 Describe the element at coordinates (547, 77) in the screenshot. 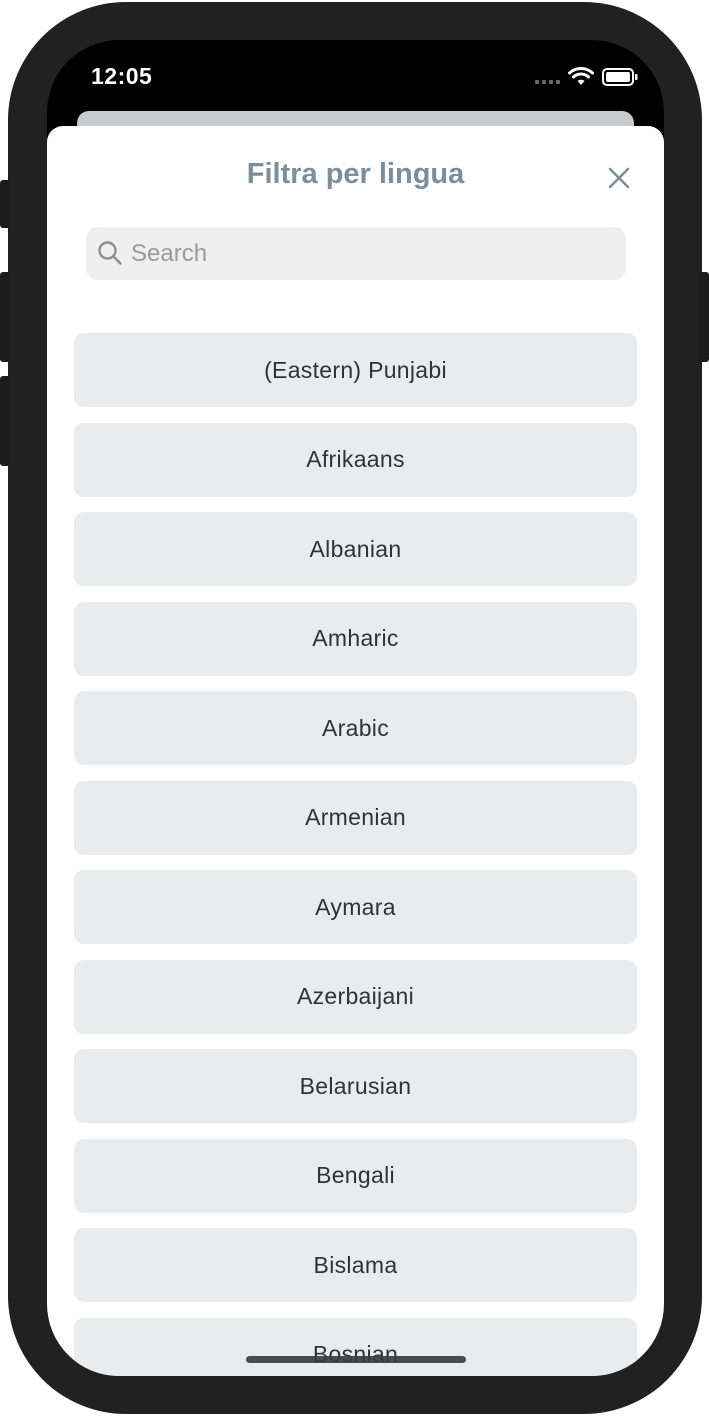

I see `signal-dots-icon` at that location.